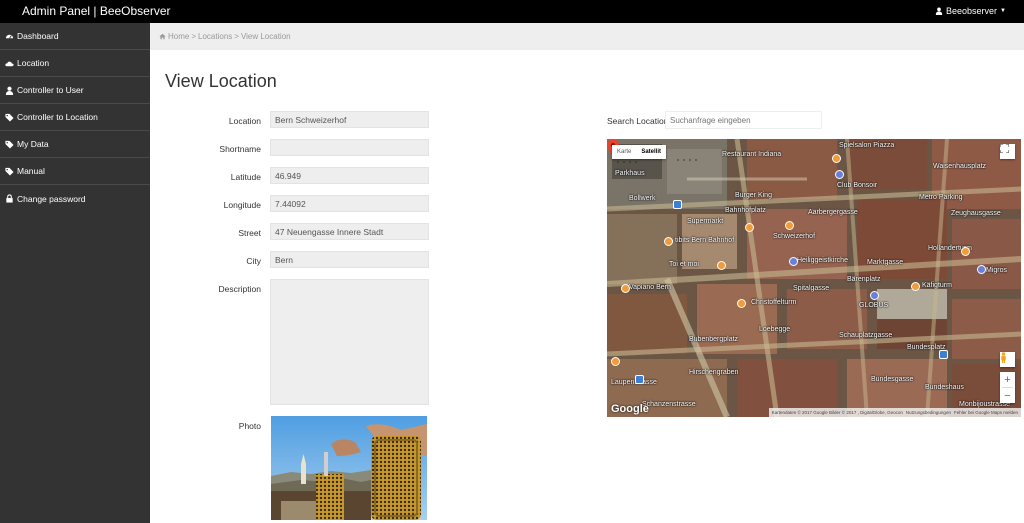 The width and height of the screenshot is (1024, 523). What do you see at coordinates (57, 117) in the screenshot?
I see `sidebar-item-label: Controller to Location` at bounding box center [57, 117].